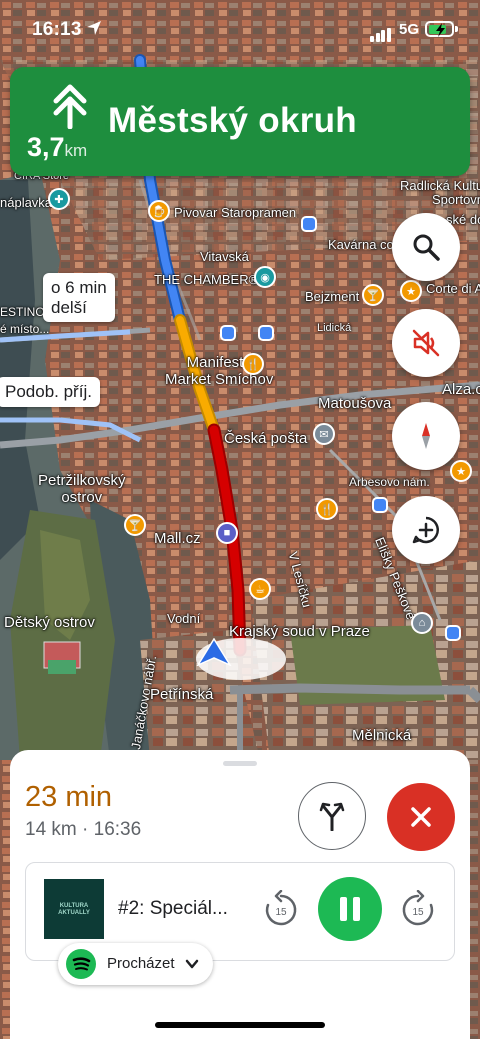  What do you see at coordinates (22, 312) in the screenshot?
I see `map-label: ESTINO` at bounding box center [22, 312].